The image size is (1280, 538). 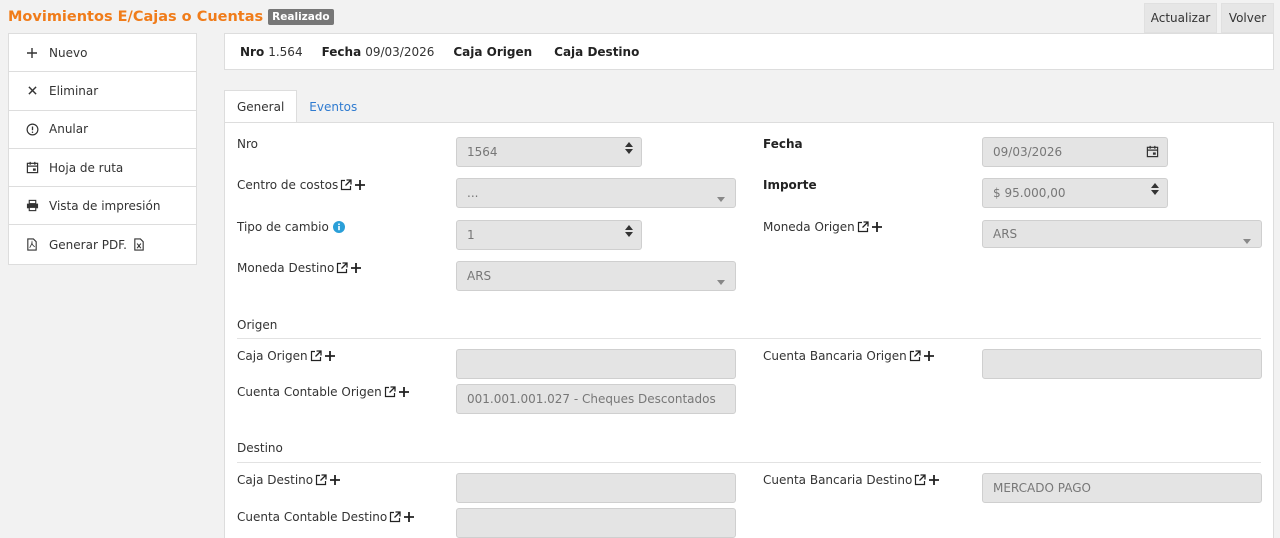 What do you see at coordinates (549, 235) in the screenshot?
I see `tipo-cambio-input: 1` at bounding box center [549, 235].